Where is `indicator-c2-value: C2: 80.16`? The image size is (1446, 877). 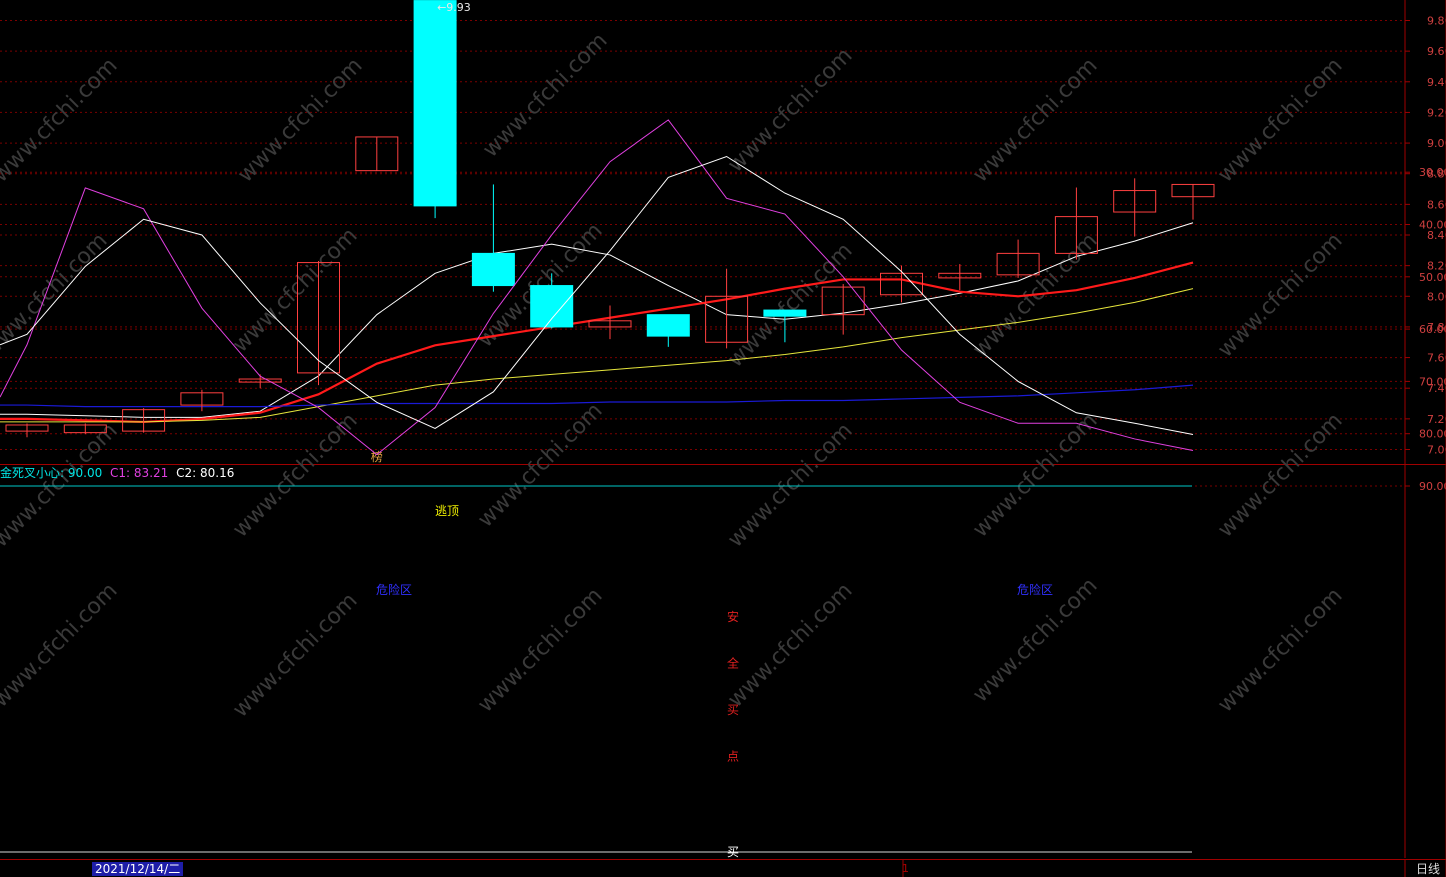 indicator-c2-value: C2: 80.16 is located at coordinates (205, 473).